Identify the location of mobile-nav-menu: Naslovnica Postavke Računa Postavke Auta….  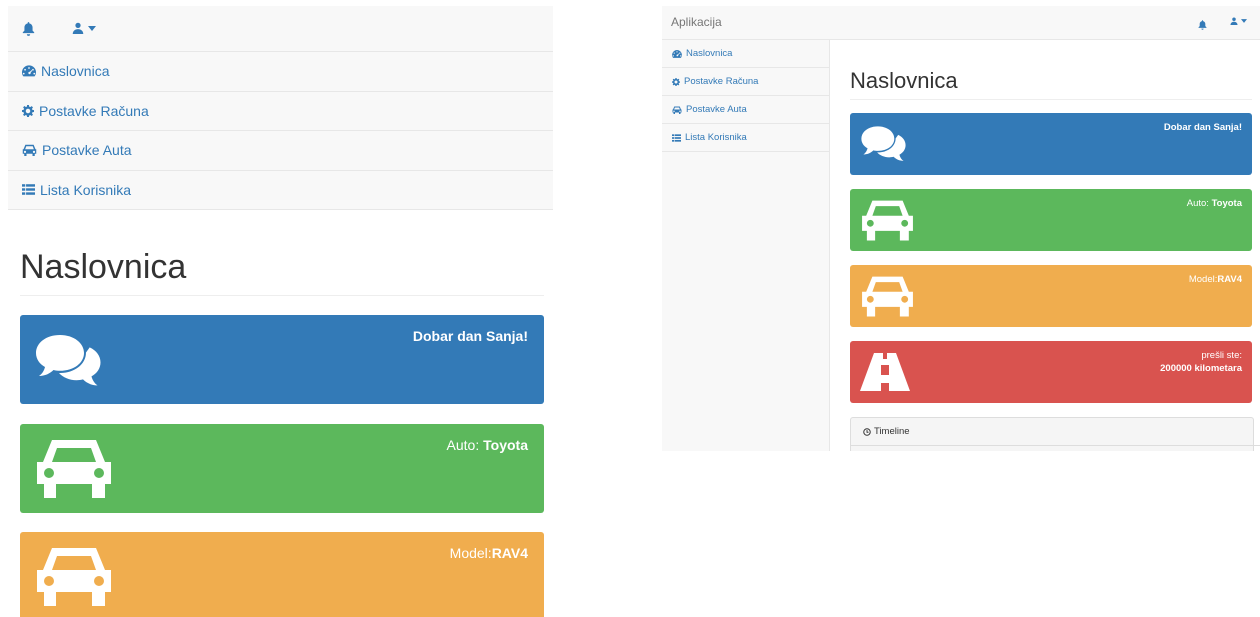
(280, 131).